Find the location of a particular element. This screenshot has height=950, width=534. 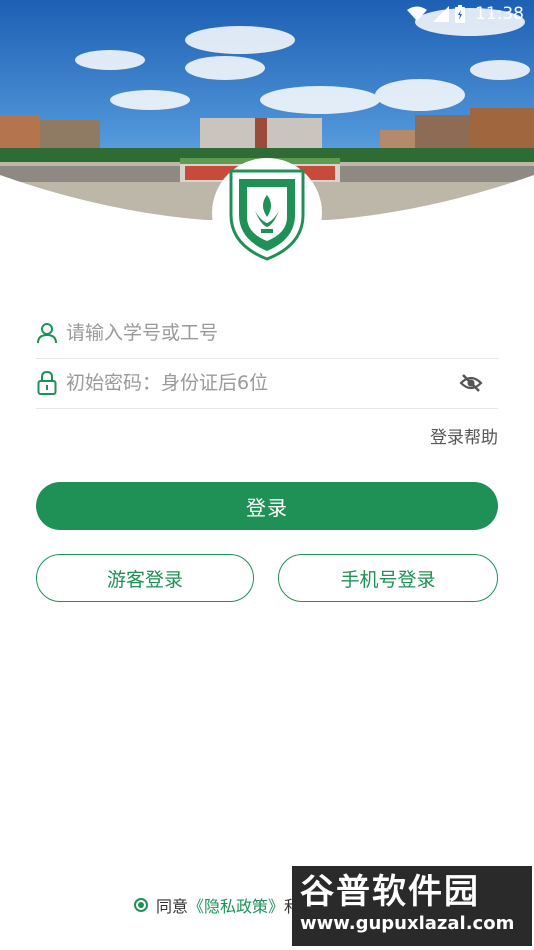

agree-radio is located at coordinates (141, 905).